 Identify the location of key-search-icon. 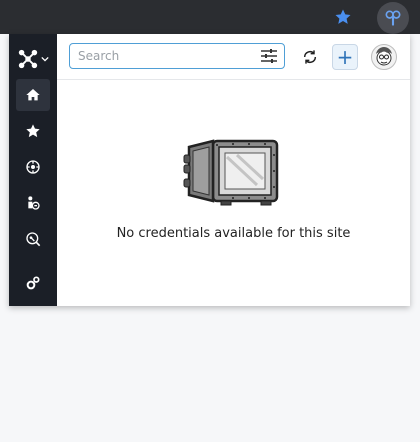
(33, 239).